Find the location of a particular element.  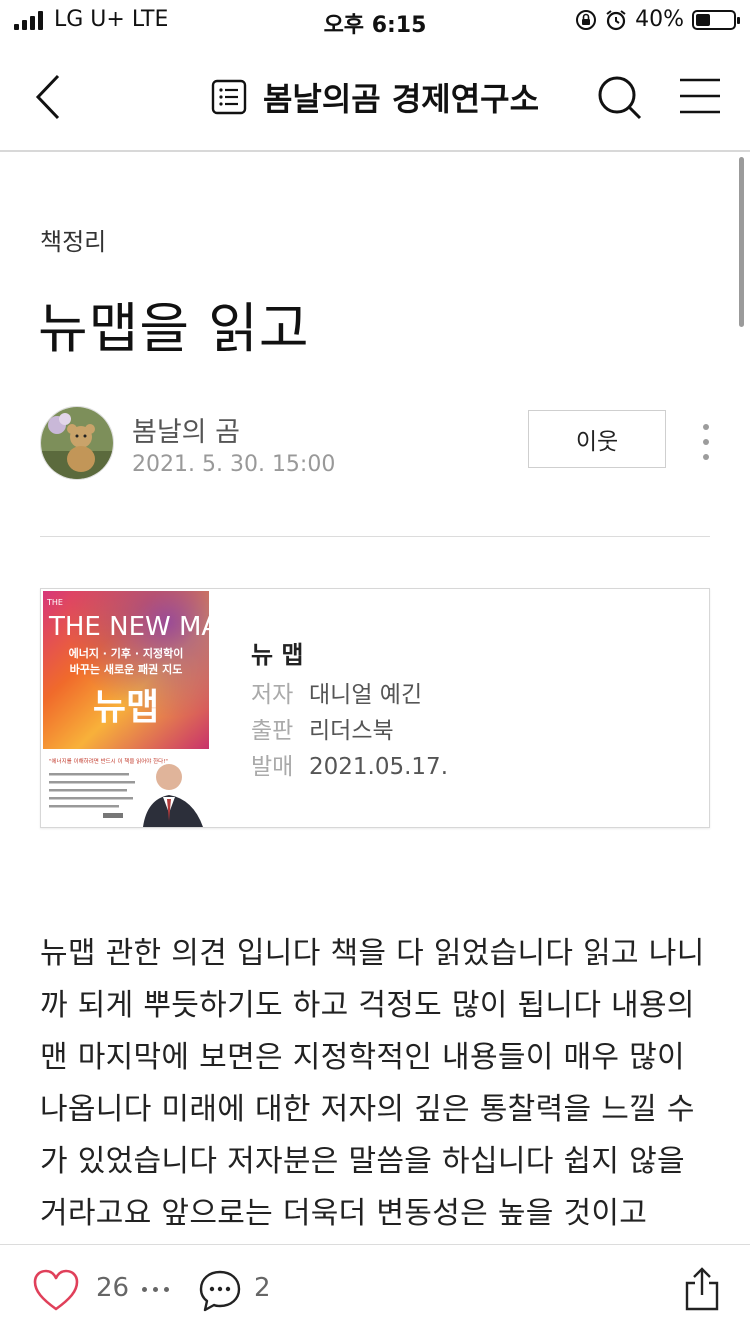

battery-percent: 40% is located at coordinates (659, 19).